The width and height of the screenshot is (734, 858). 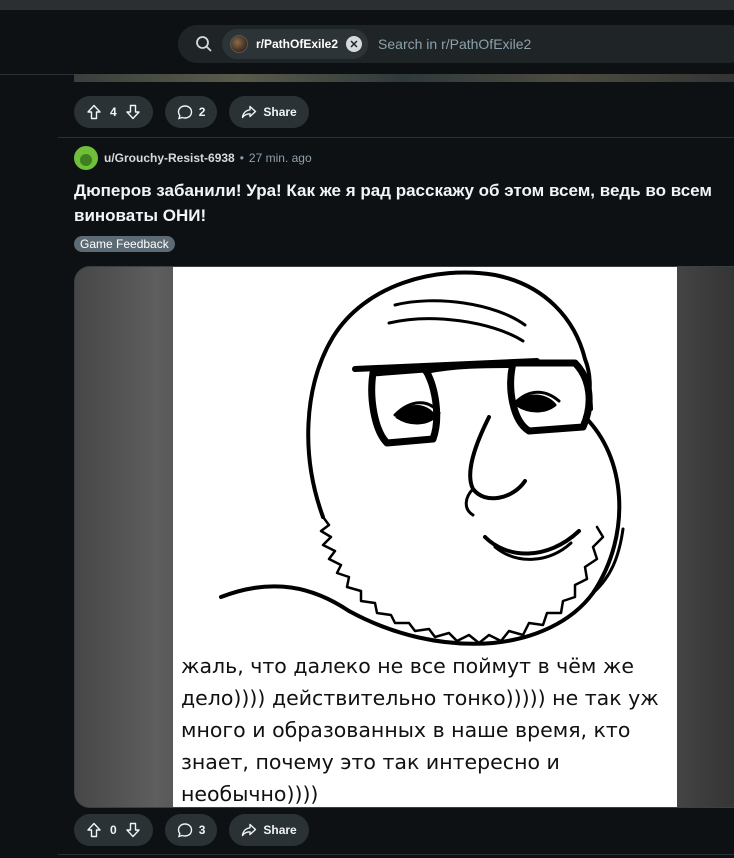 I want to click on search-placeholder: Search in r/PathOfExile2, so click(x=454, y=44).